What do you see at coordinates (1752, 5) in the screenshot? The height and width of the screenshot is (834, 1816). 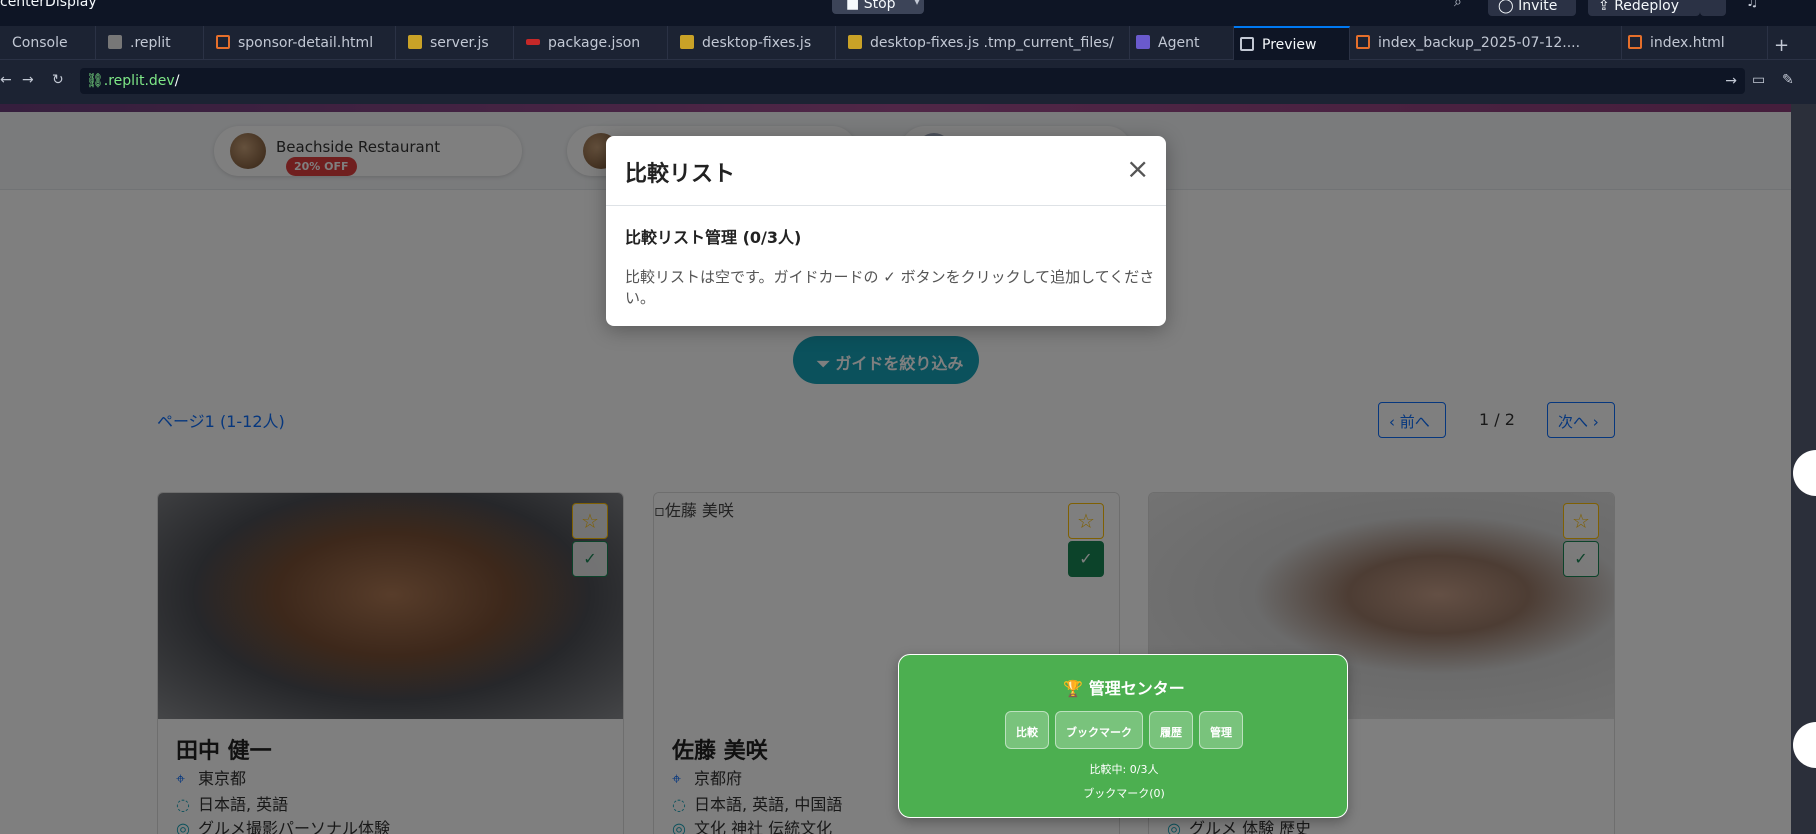 I see `bell-icon: ♫` at bounding box center [1752, 5].